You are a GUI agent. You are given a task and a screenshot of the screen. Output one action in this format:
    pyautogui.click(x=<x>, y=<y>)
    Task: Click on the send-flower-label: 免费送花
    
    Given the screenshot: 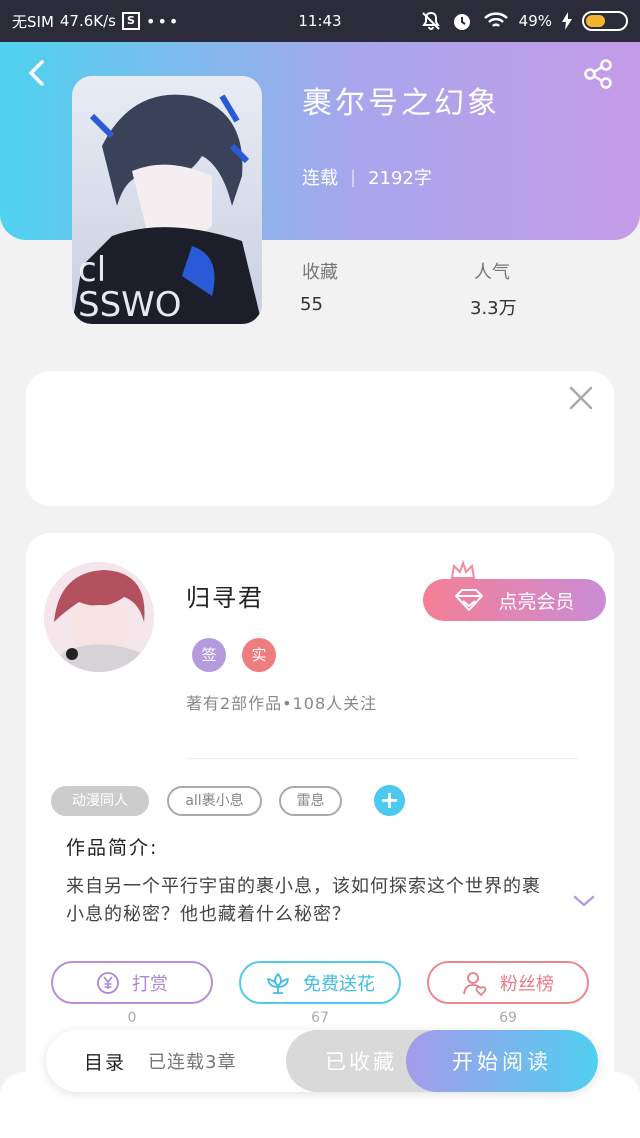 What is the action you would take?
    pyautogui.click(x=339, y=984)
    